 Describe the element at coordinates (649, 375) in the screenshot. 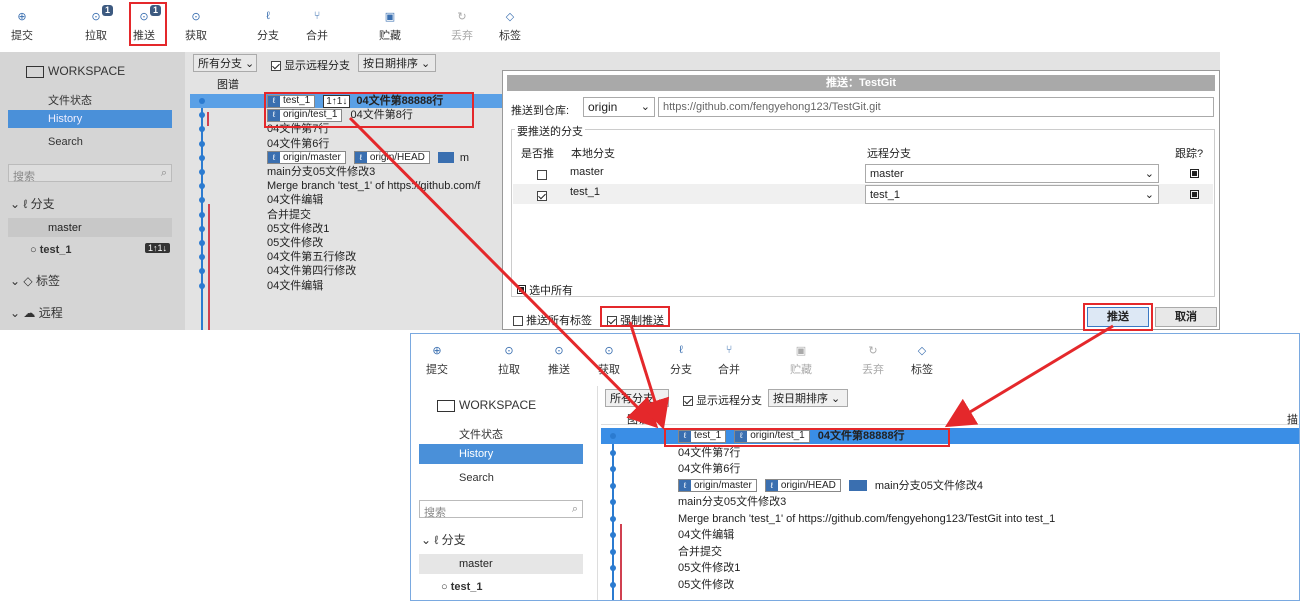

I see `arrow-force-push` at that location.